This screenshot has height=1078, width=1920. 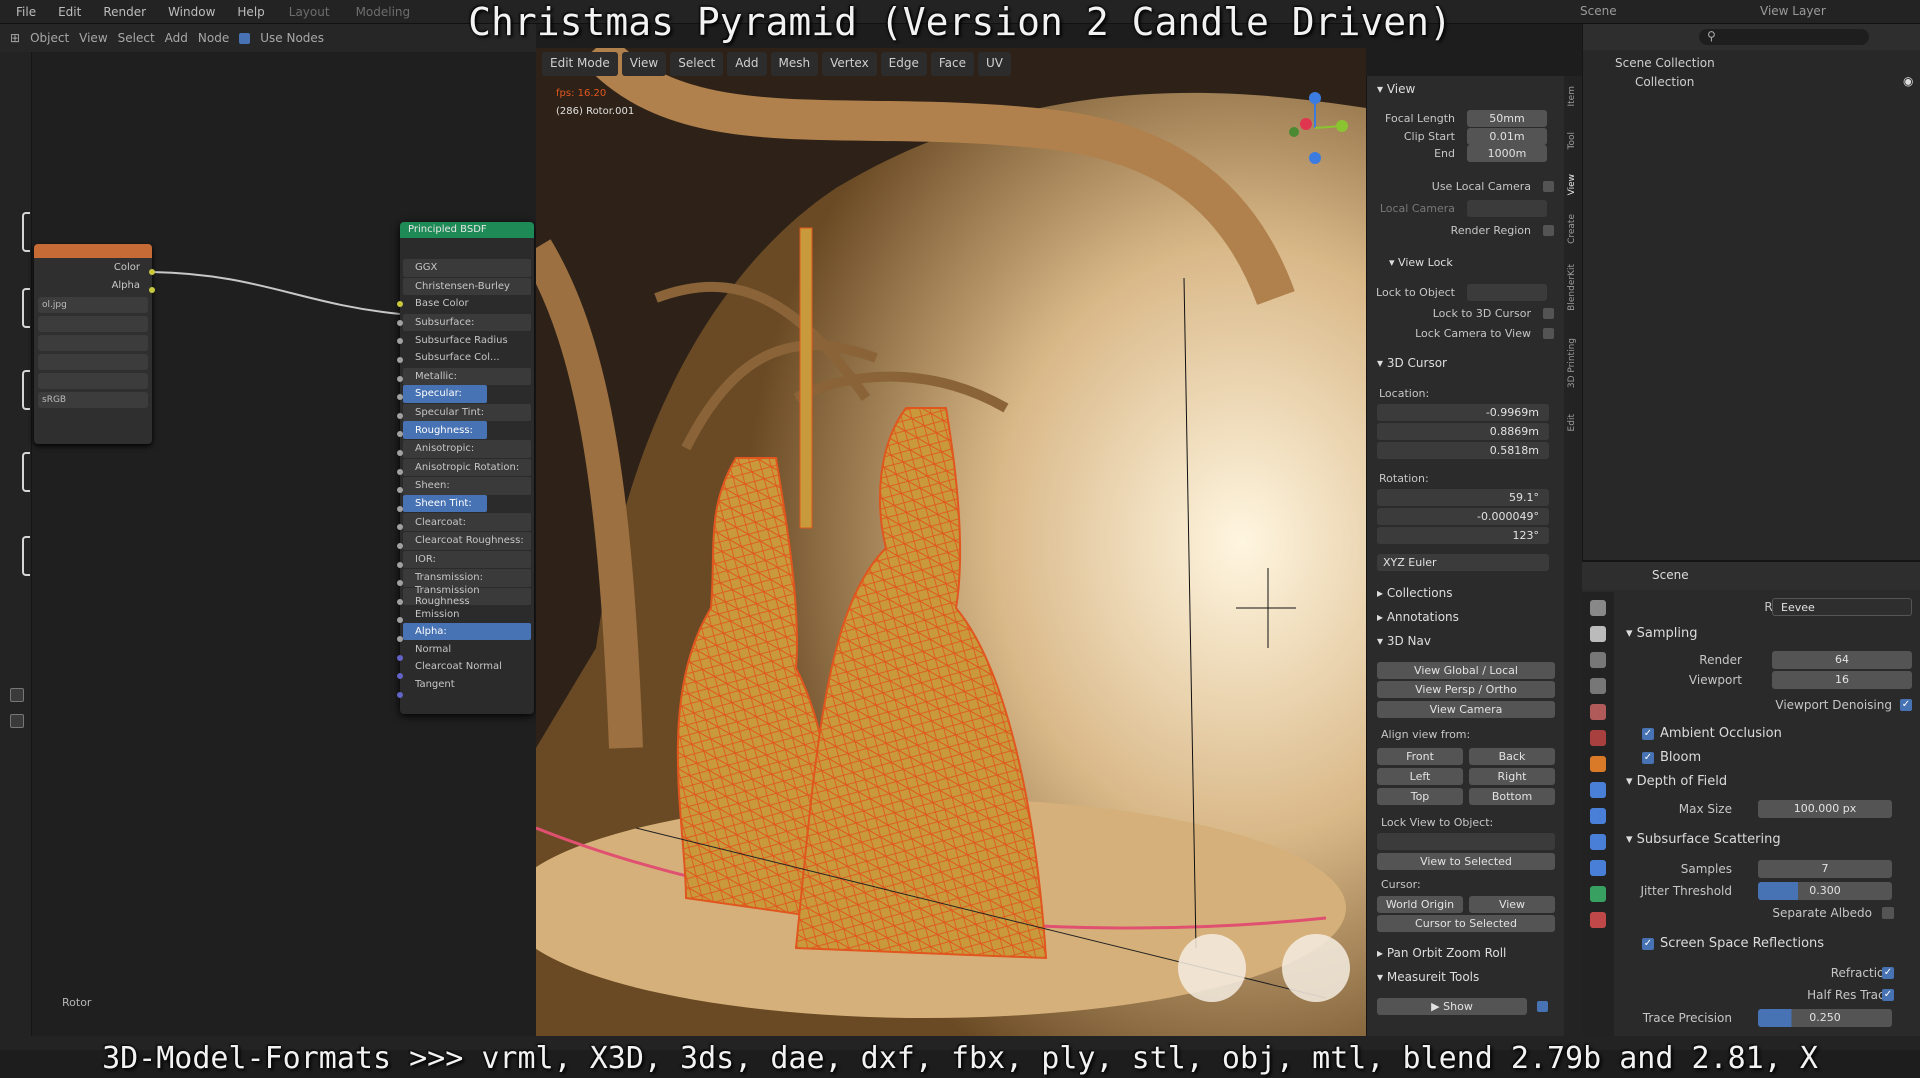 I want to click on view-persp-ortho-button: View Persp / Ortho, so click(x=1466, y=689).